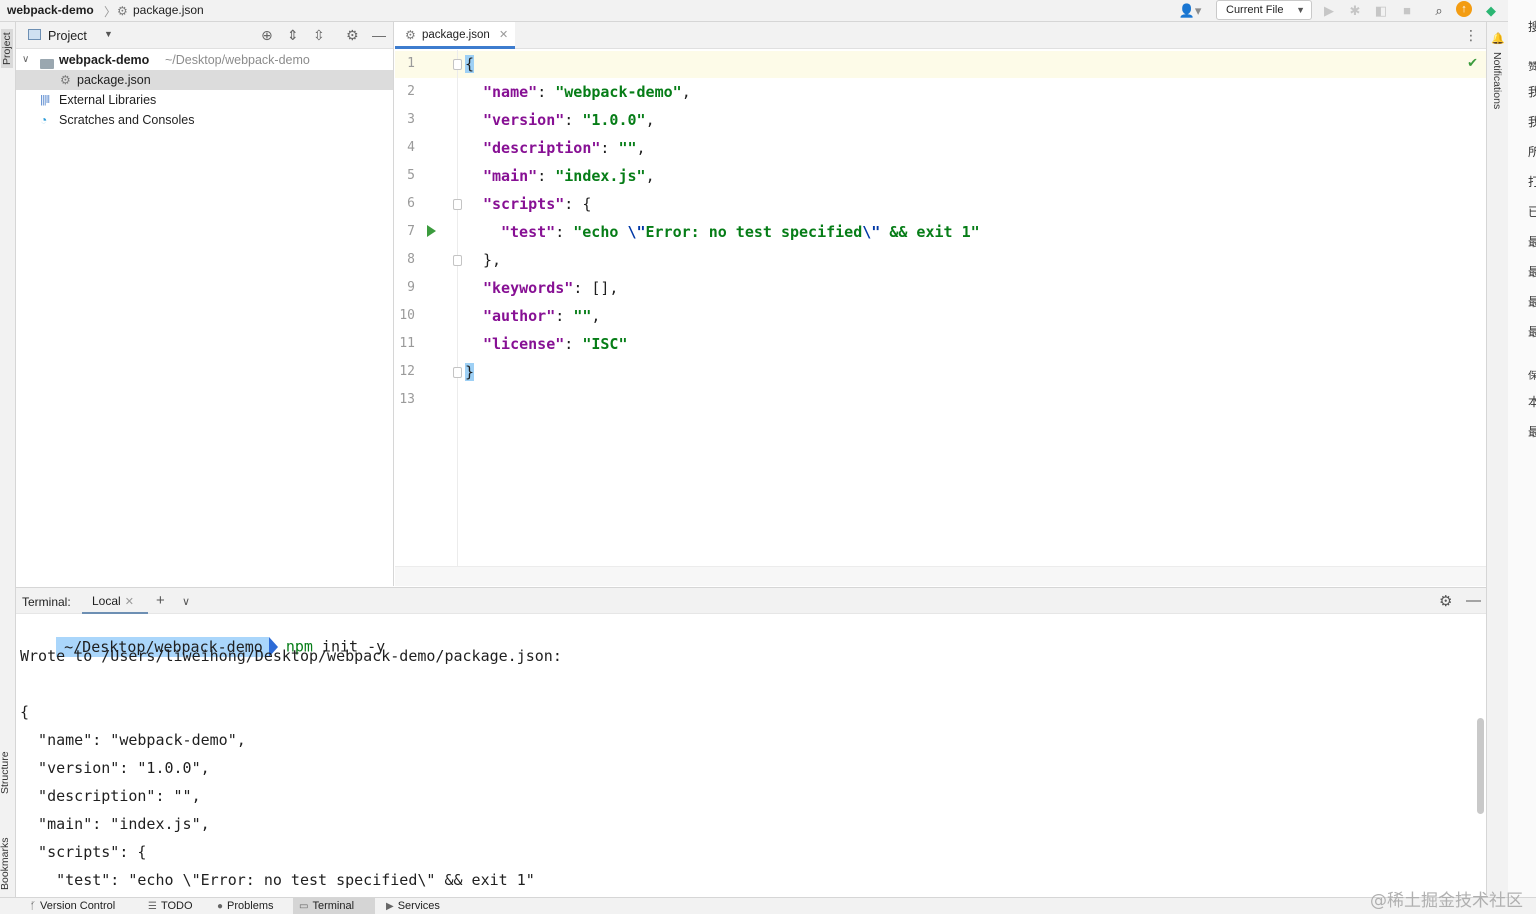  I want to click on collapse-all-icon: ⇳, so click(319, 35).